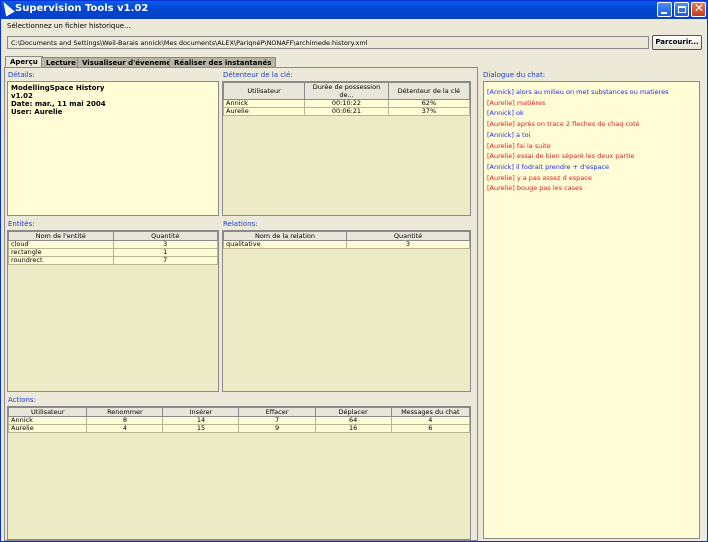 This screenshot has width=708, height=542. What do you see at coordinates (664, 9) in the screenshot?
I see `minimize-button` at bounding box center [664, 9].